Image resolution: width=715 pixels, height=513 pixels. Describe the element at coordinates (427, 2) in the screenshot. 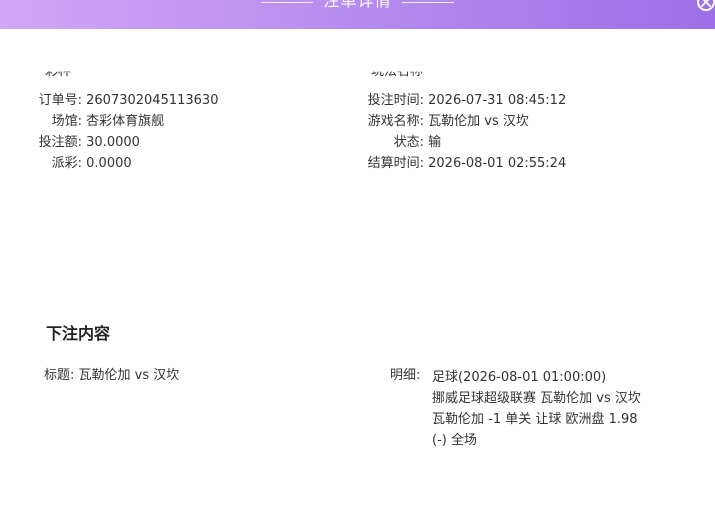

I see `title-right-line` at that location.